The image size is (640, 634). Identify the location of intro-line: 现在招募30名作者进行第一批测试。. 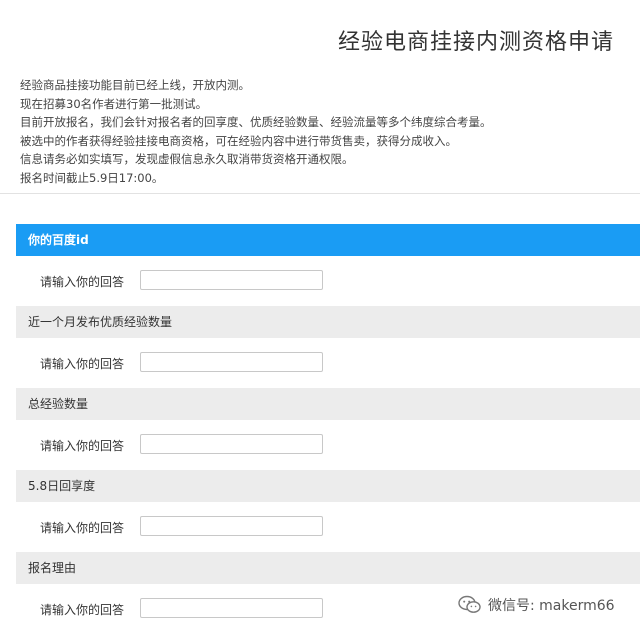
(114, 103).